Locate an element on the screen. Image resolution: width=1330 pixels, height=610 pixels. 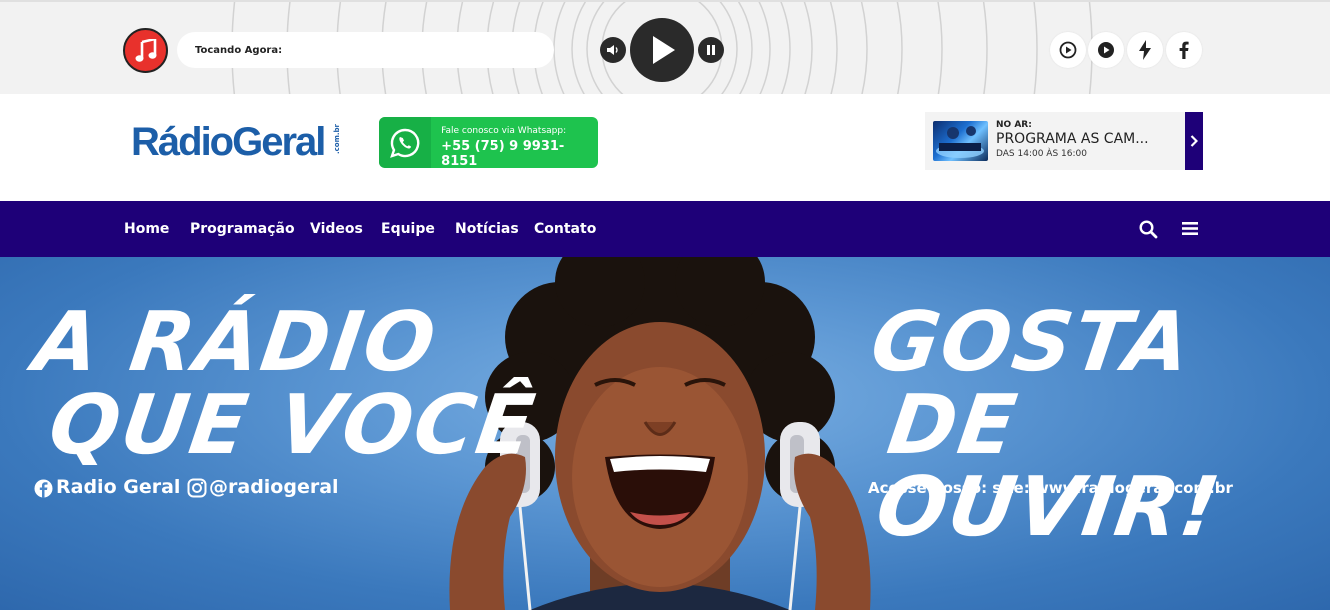
nav-item-noticias: Notícias is located at coordinates (487, 229).